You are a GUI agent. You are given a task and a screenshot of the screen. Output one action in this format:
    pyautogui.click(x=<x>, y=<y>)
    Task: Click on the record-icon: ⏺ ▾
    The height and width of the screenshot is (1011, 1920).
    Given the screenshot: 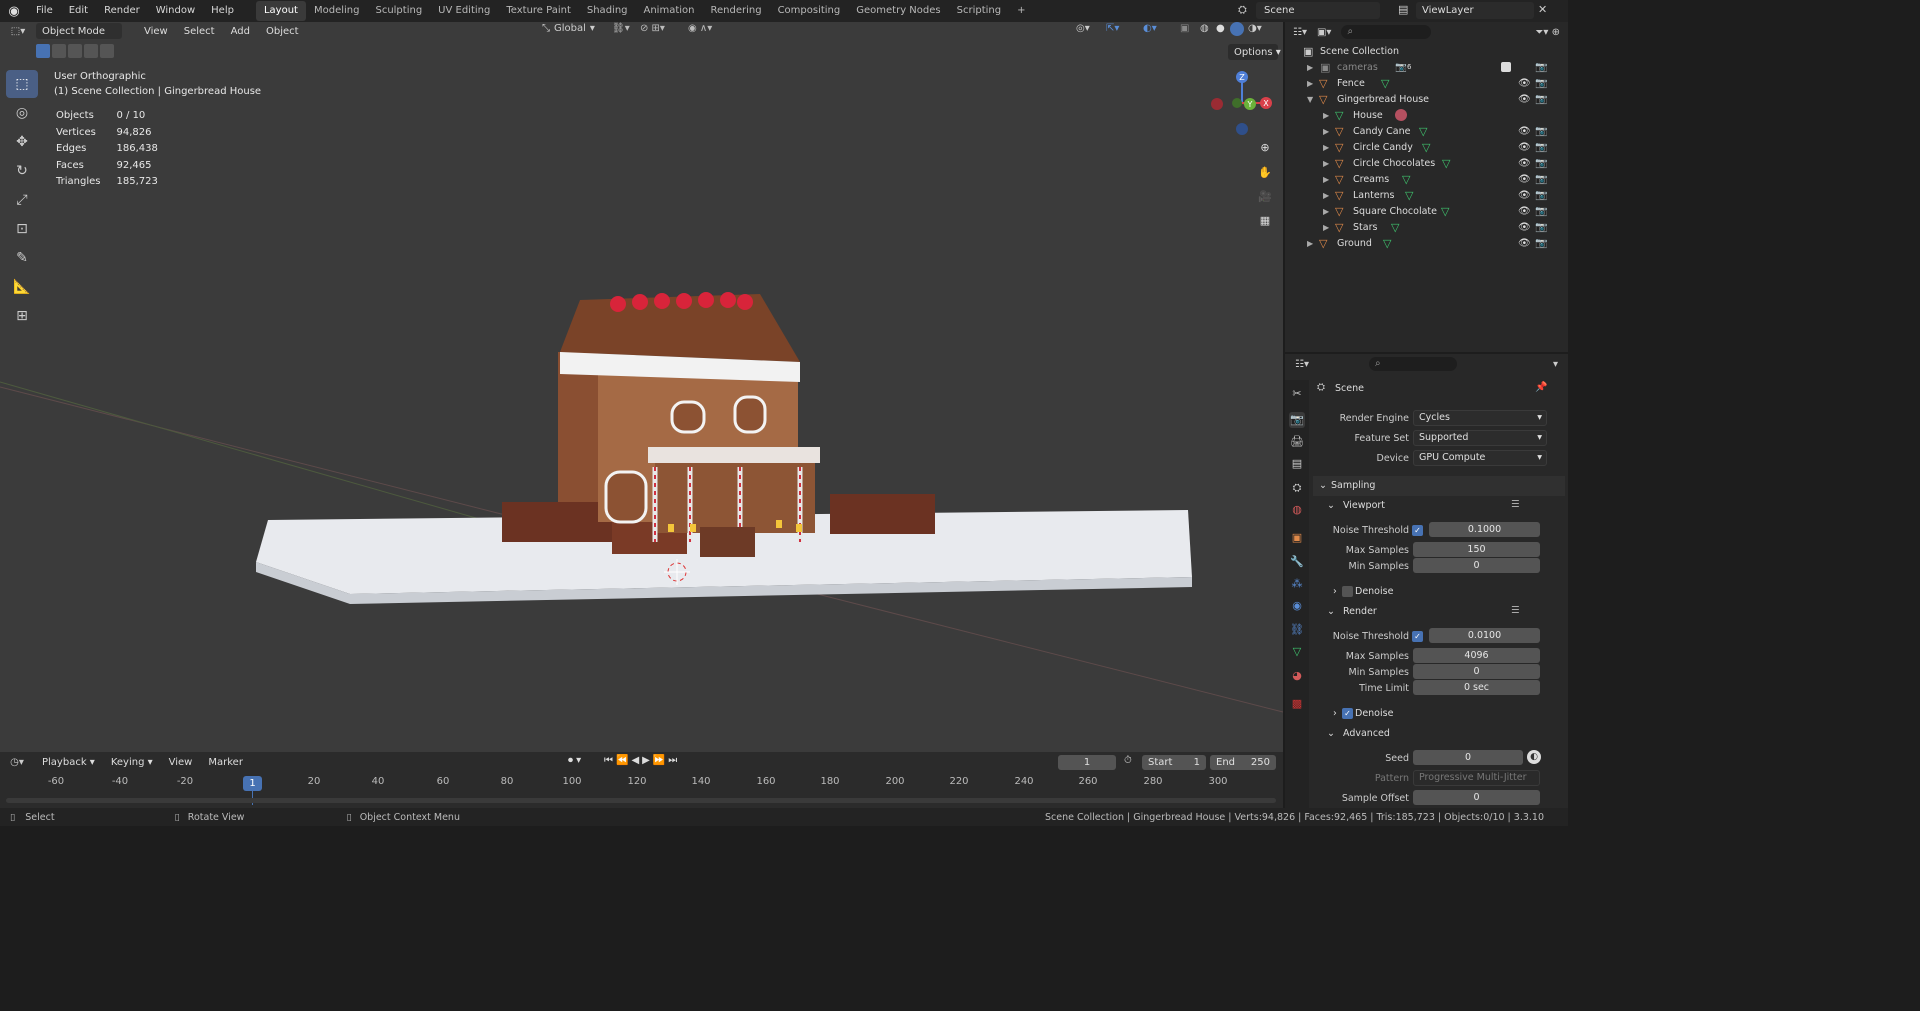 What is the action you would take?
    pyautogui.click(x=574, y=760)
    